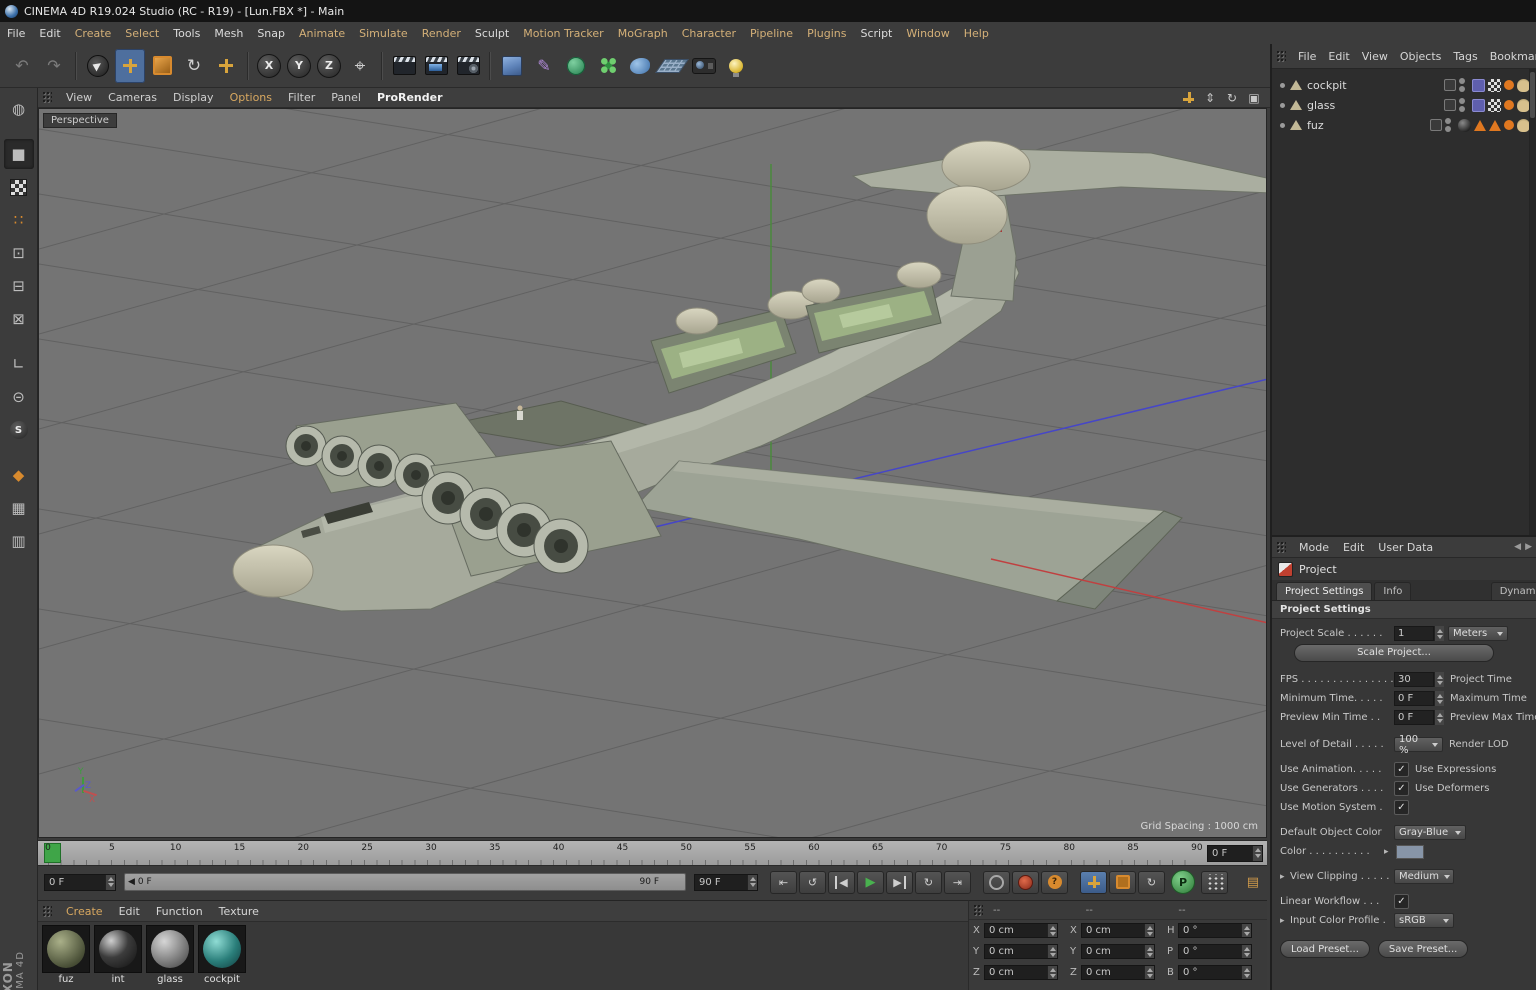  I want to click on autokey-button, so click(1025, 882).